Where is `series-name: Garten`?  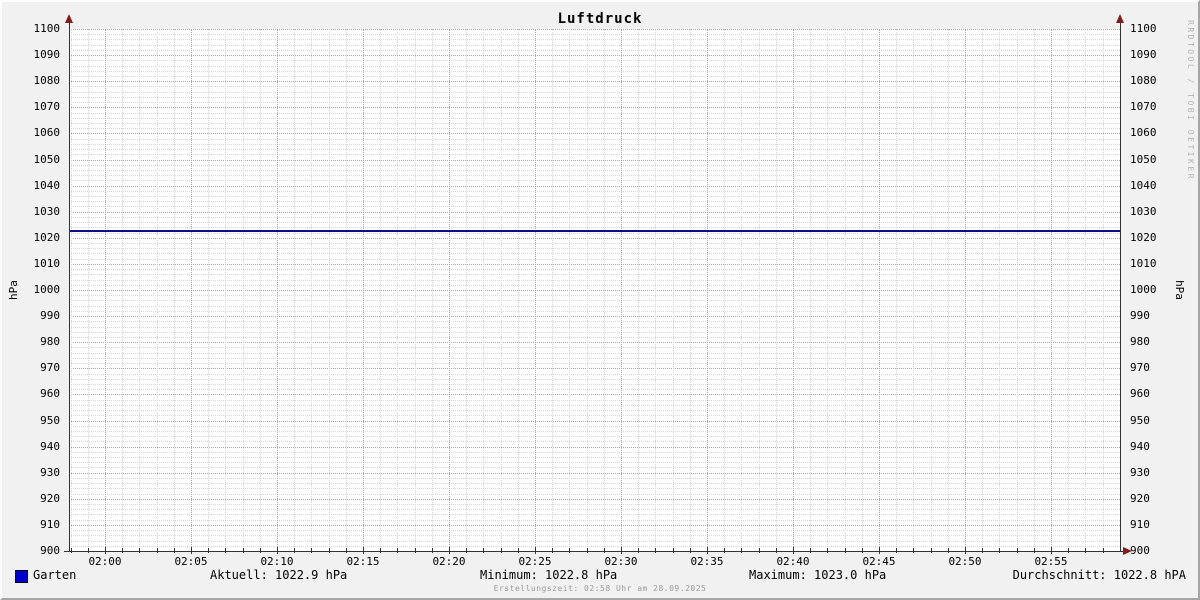 series-name: Garten is located at coordinates (55, 575).